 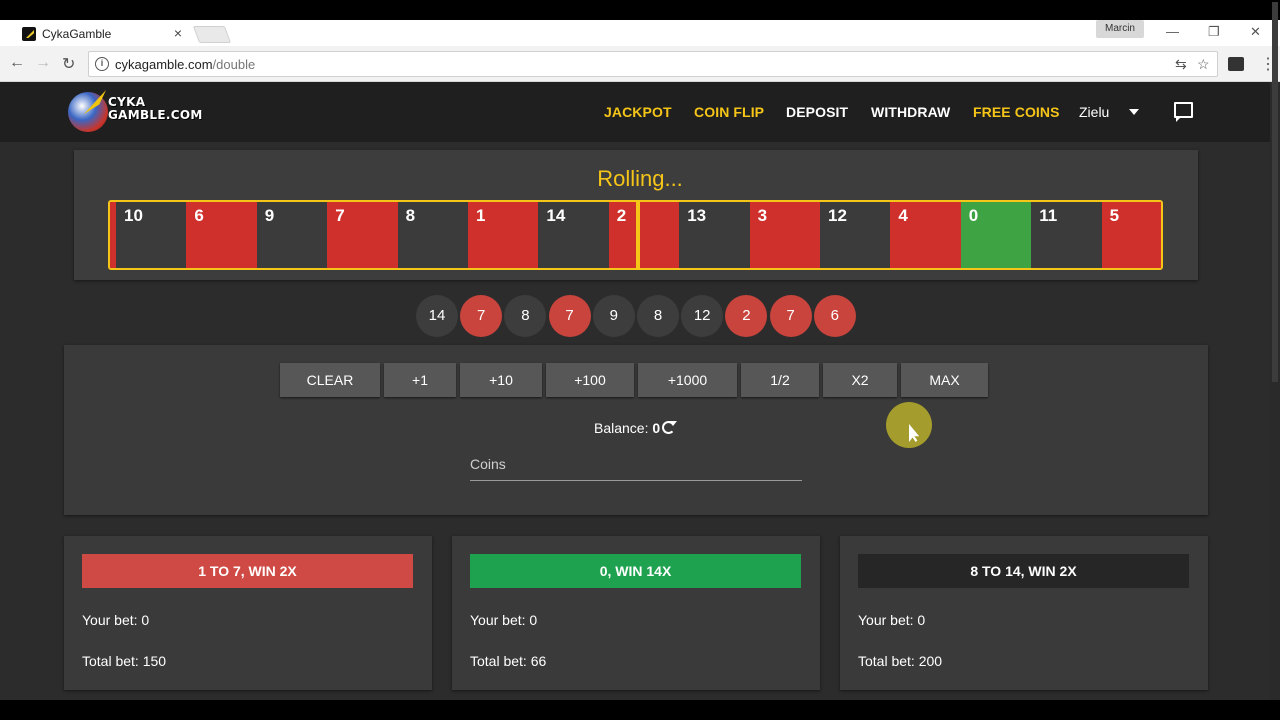 I want to click on browser-toolbar: ← → ↻ i cykagamble.com/double ⇆ ☆ ⋮, so click(x=640, y=64).